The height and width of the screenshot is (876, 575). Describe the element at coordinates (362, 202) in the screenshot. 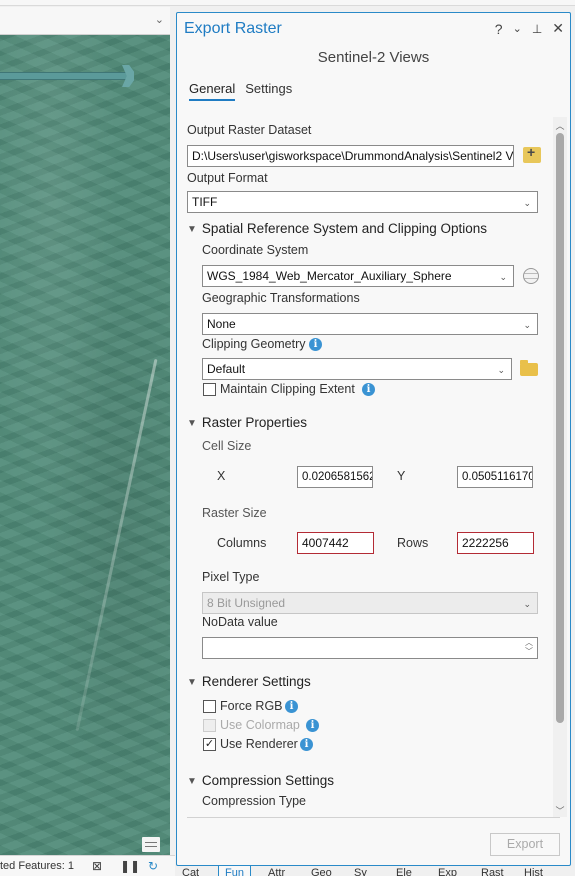

I see `output-format-select: TIFF ⌄` at that location.